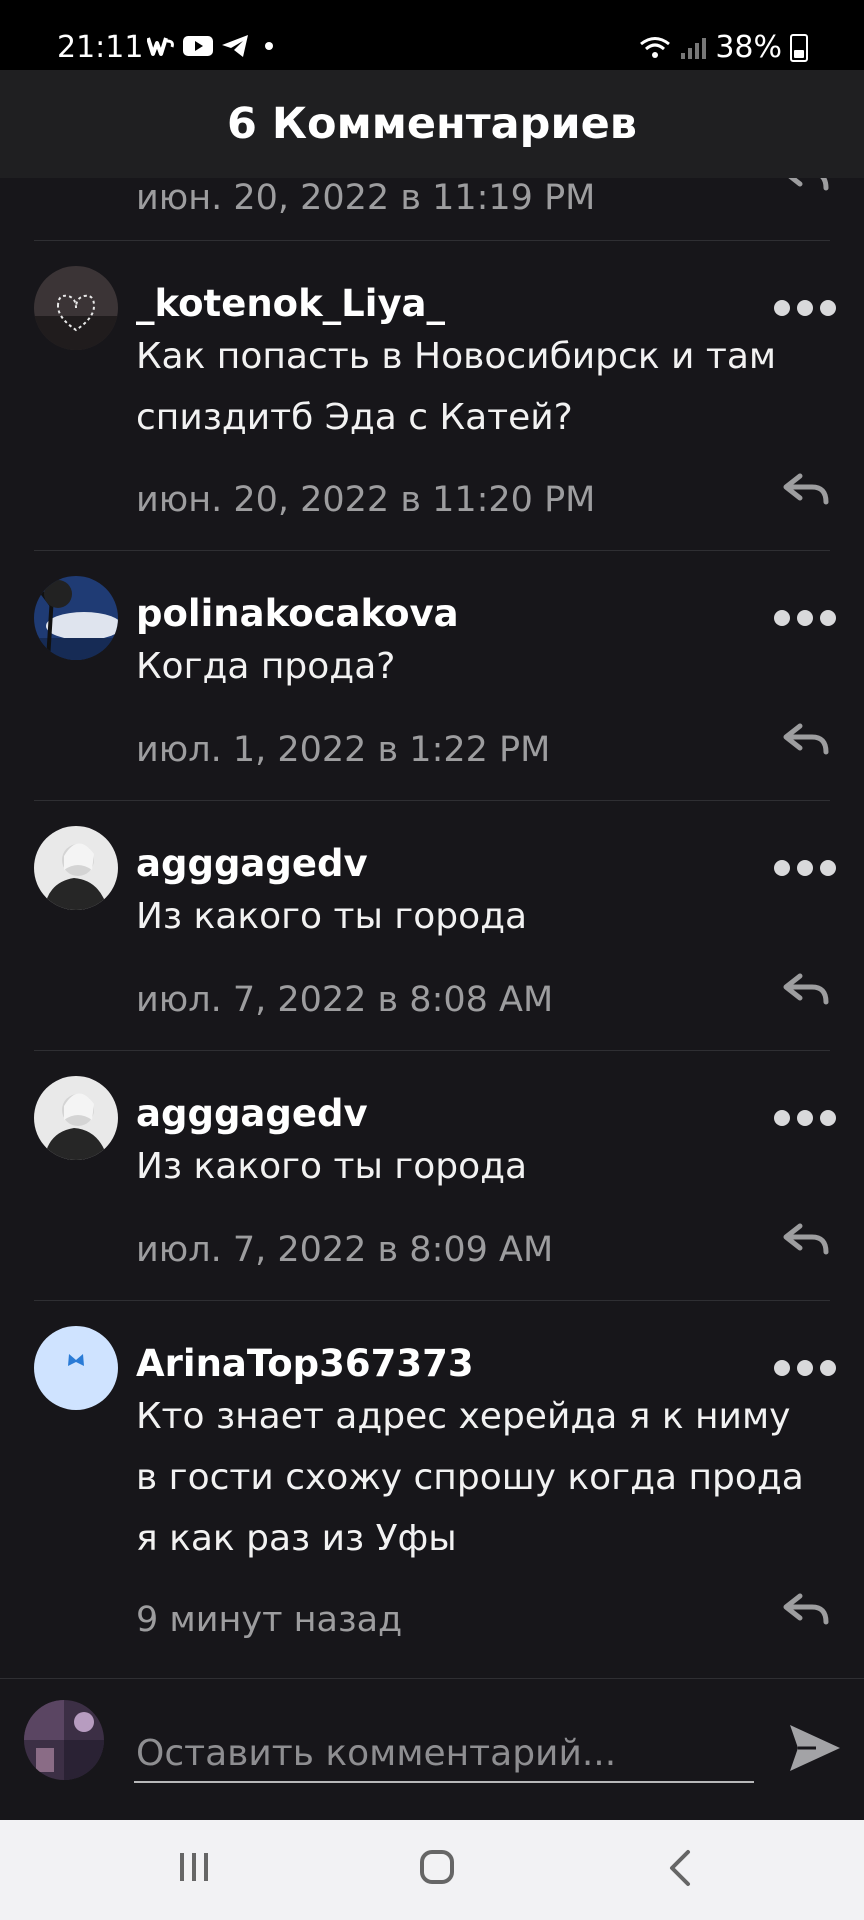 The height and width of the screenshot is (1920, 864). I want to click on notification-dot-icon, so click(269, 46).